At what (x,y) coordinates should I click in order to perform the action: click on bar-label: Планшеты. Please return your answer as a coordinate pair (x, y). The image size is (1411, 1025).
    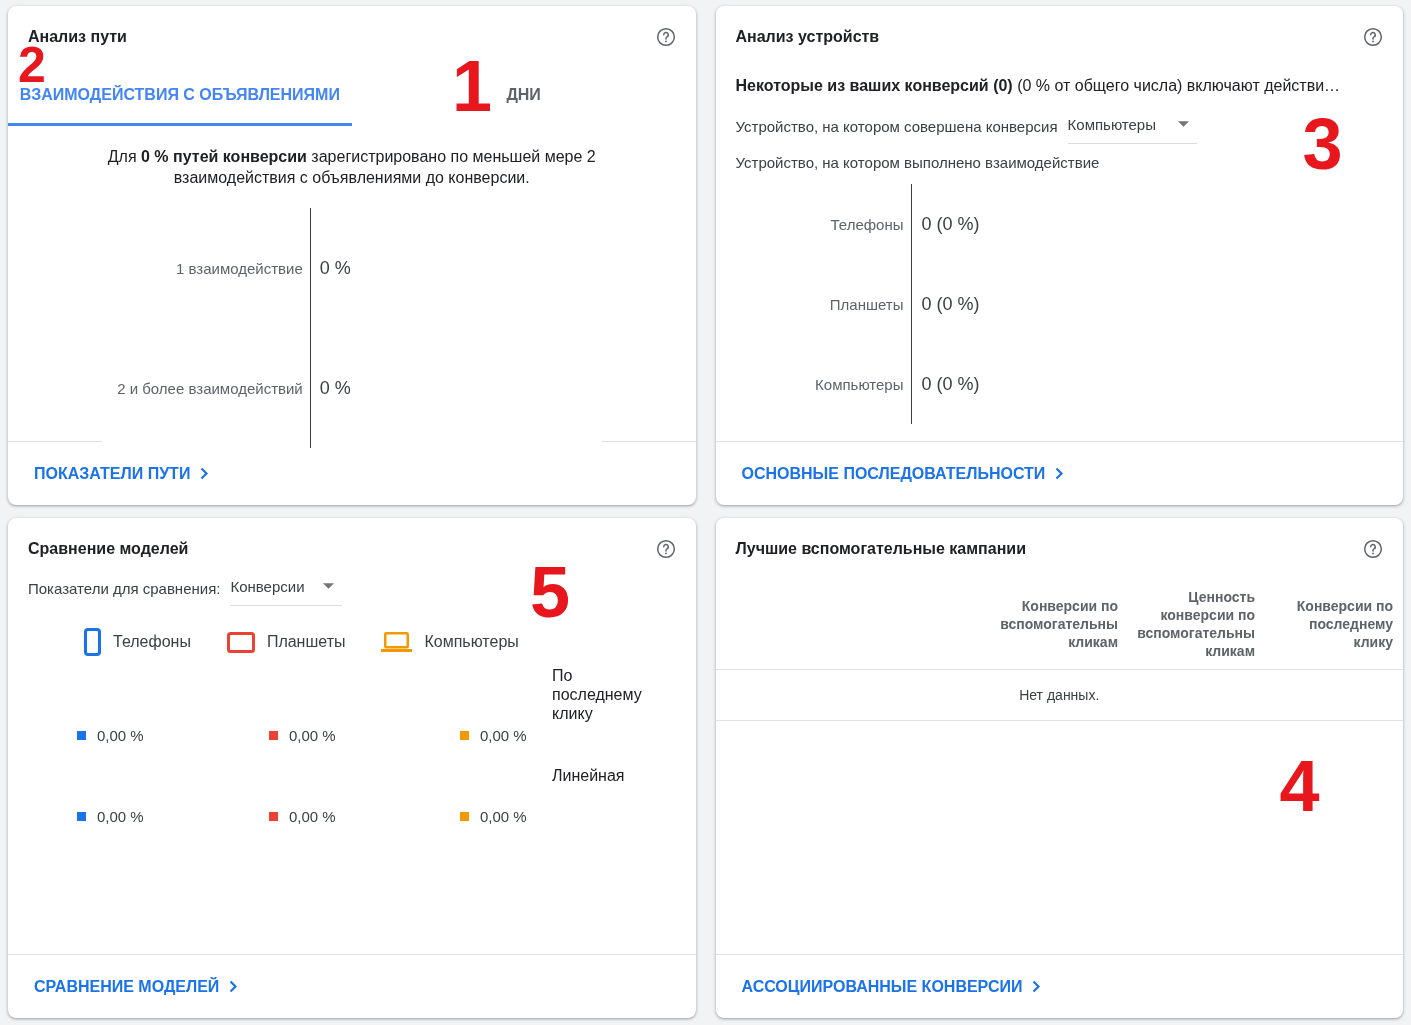
    Looking at the image, I should click on (866, 304).